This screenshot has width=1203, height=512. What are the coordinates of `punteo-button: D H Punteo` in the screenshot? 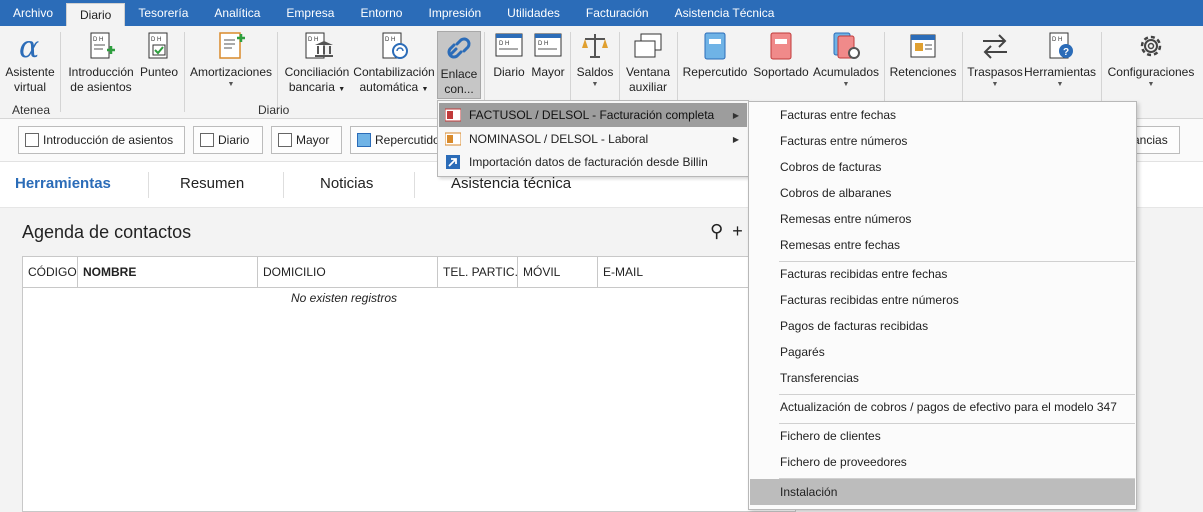 It's located at (159, 65).